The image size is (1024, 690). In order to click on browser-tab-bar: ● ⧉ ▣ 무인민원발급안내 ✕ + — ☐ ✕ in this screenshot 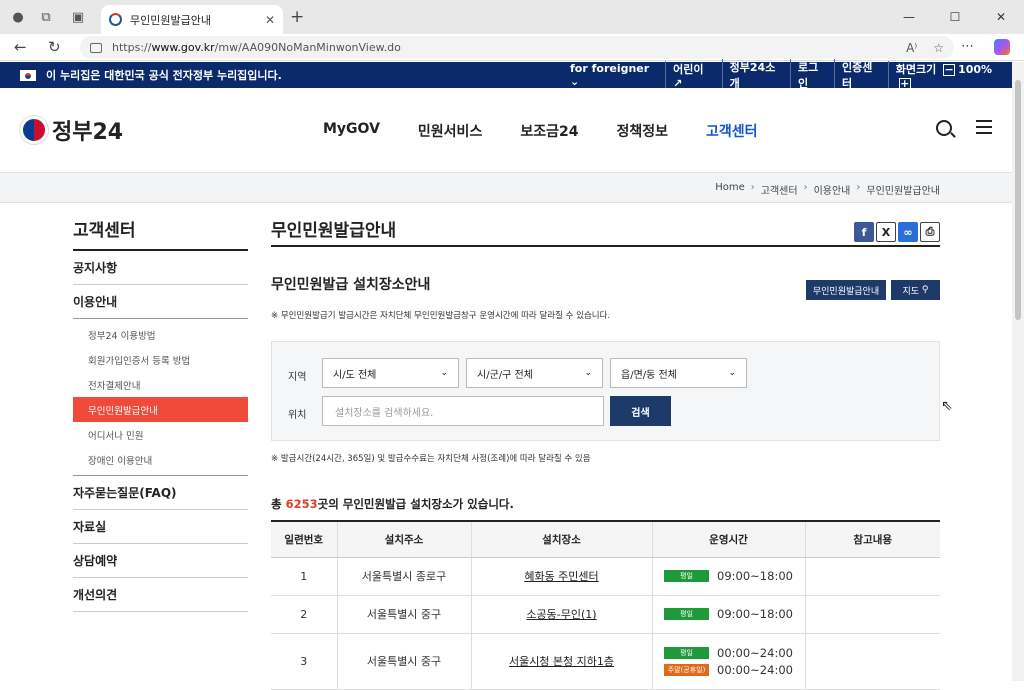, I will do `click(512, 17)`.